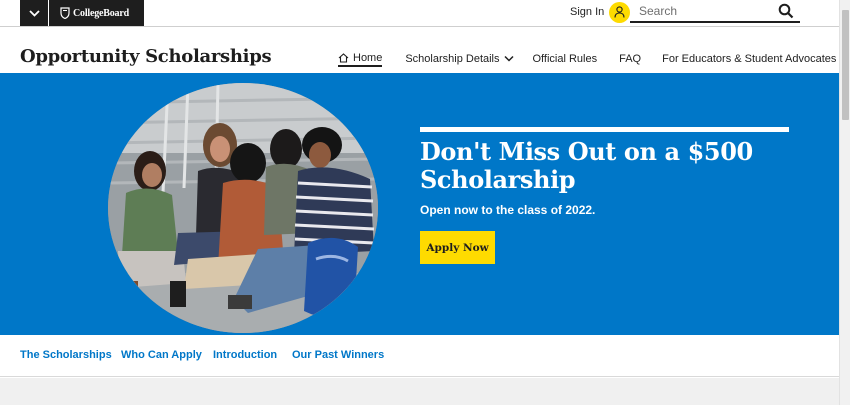 This screenshot has width=850, height=405. Describe the element at coordinates (245, 355) in the screenshot. I see `section-link-introduction: Introduction` at that location.